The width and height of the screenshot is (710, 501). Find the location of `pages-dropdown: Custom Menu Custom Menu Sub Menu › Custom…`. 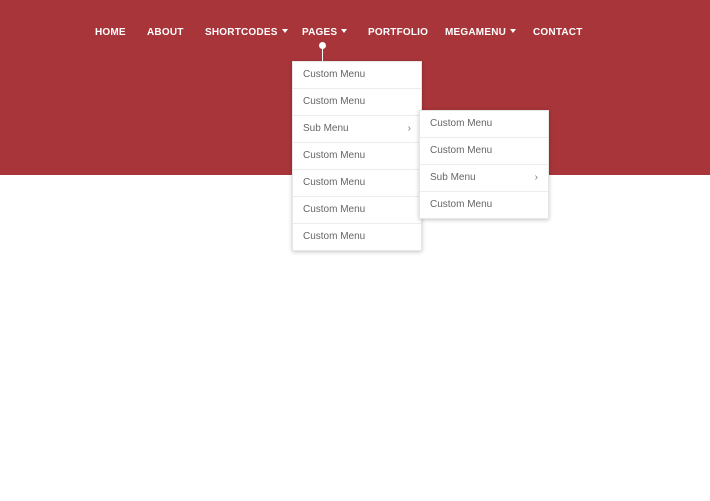

pages-dropdown: Custom Menu Custom Menu Sub Menu › Custom… is located at coordinates (357, 156).